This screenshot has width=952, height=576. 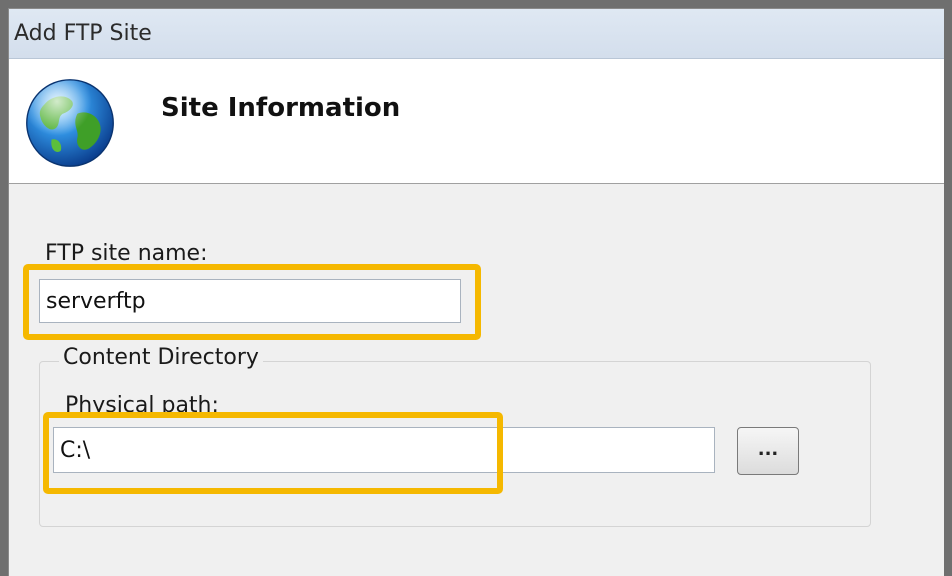 I want to click on physical-path-input, so click(x=384, y=450).